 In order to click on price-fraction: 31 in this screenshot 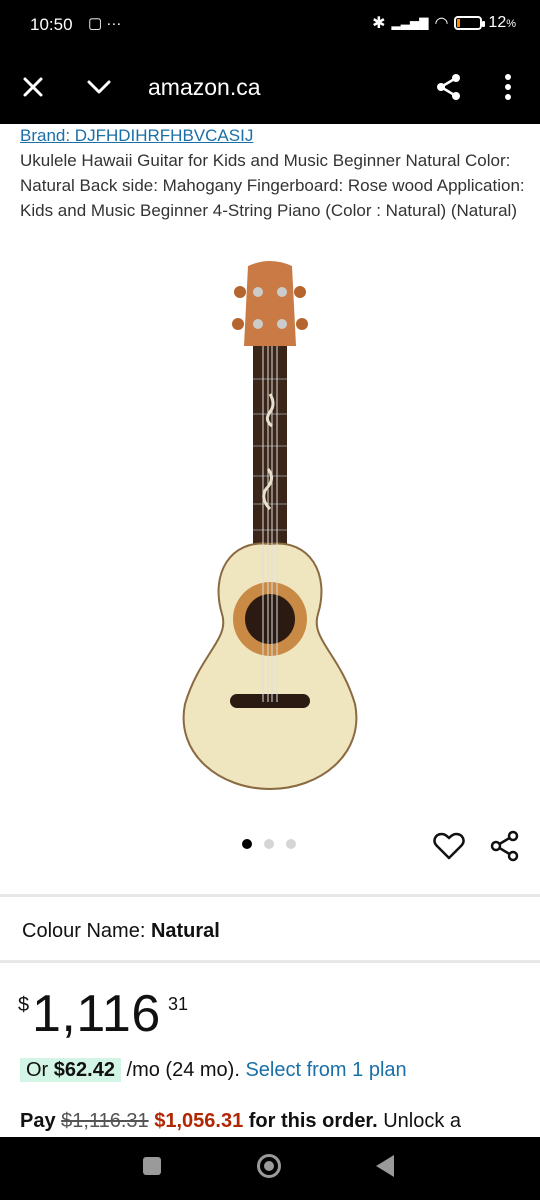, I will do `click(178, 1004)`.